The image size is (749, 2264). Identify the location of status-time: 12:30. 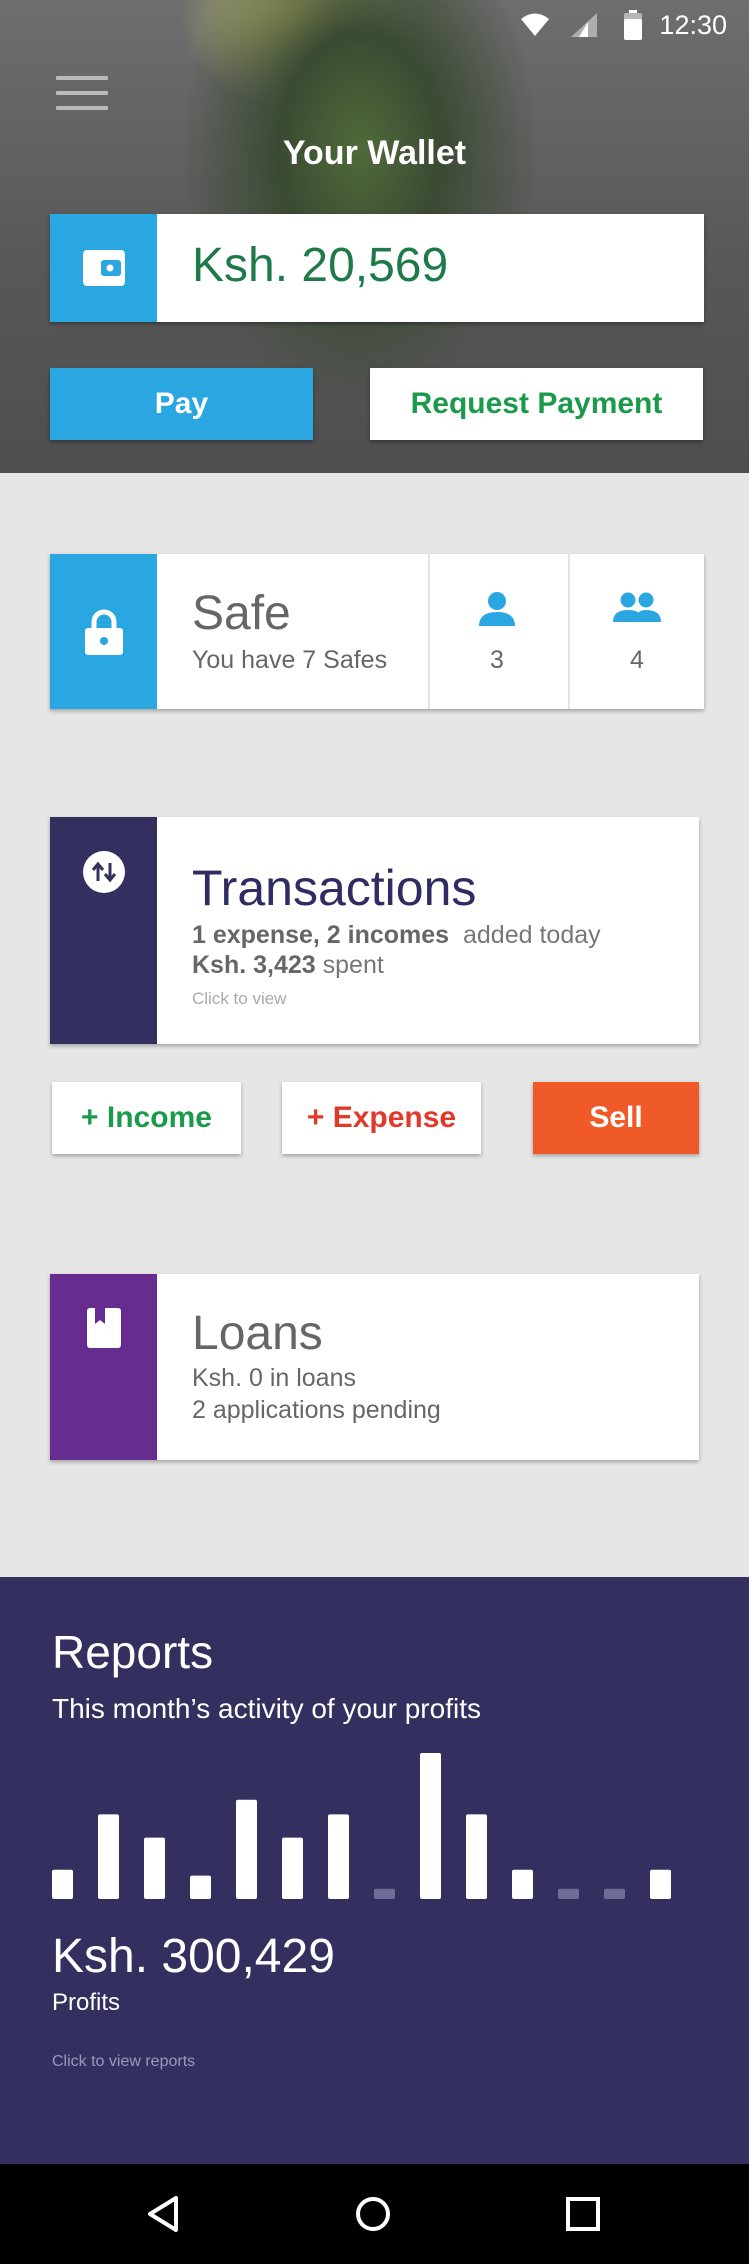
(693, 25).